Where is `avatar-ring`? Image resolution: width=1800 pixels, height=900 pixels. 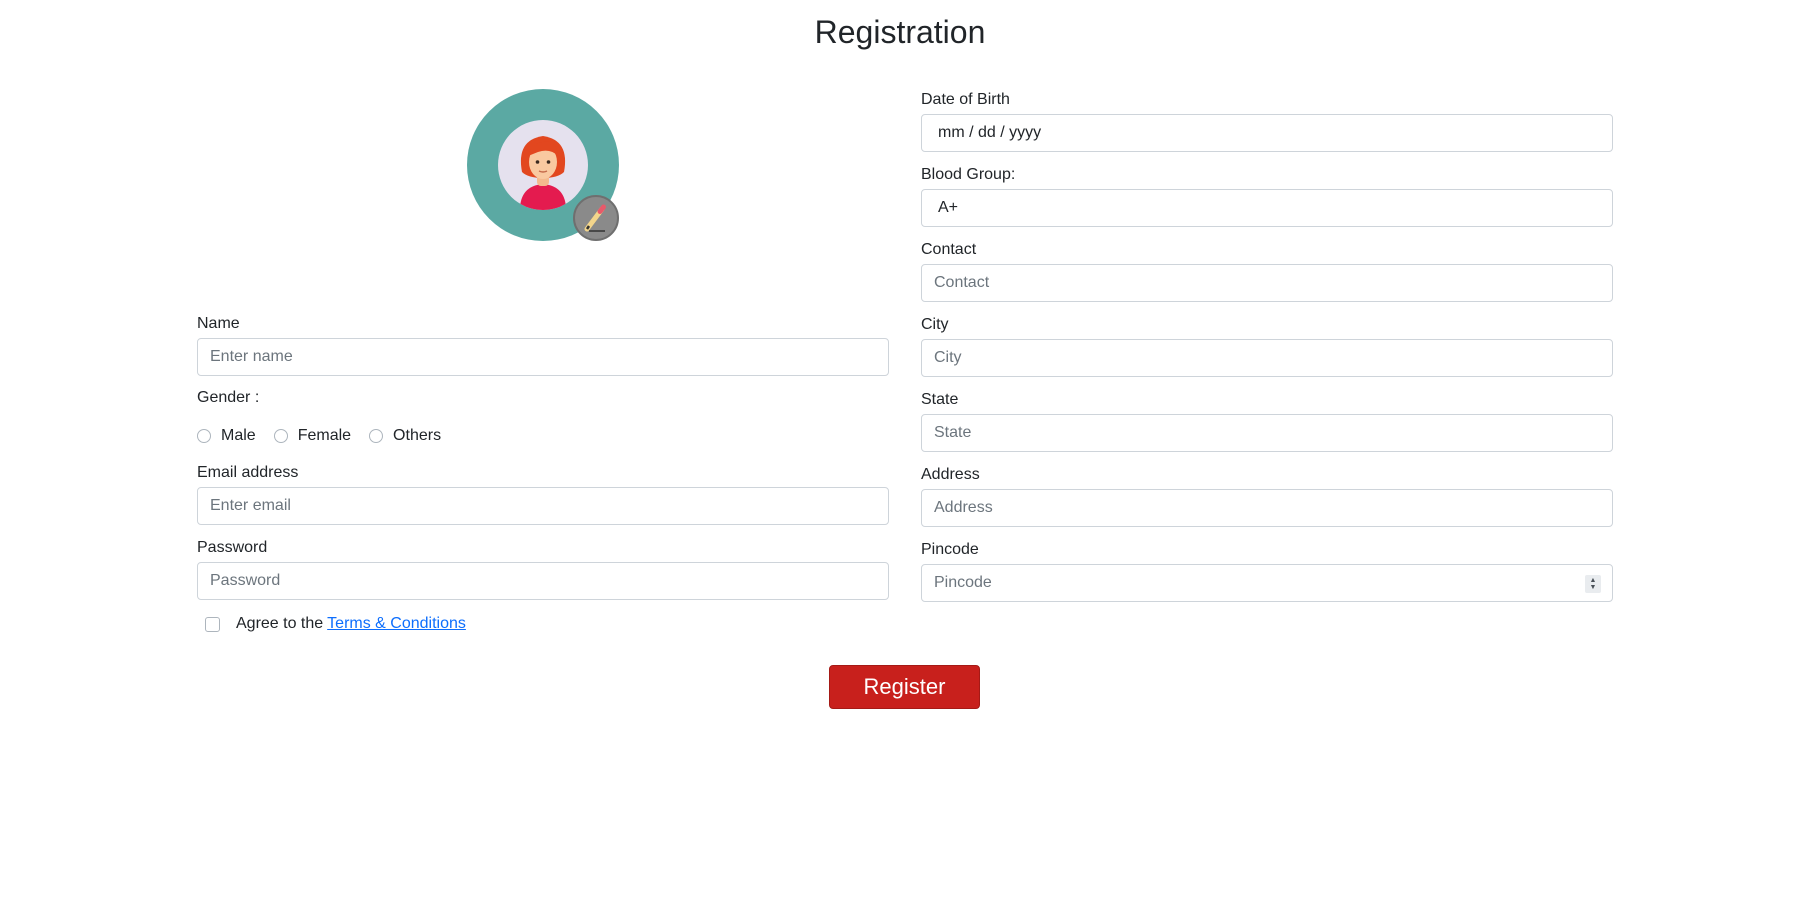 avatar-ring is located at coordinates (543, 165).